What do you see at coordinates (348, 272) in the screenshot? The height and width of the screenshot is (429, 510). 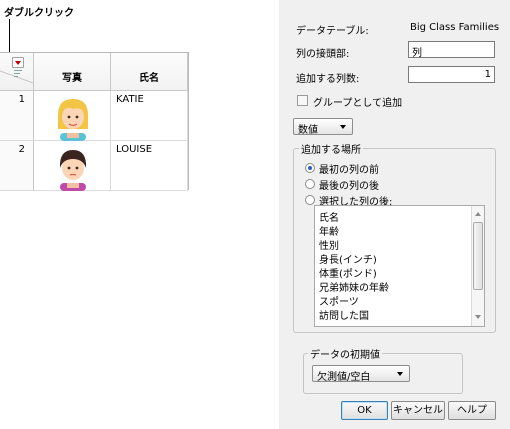 I see `list-item: 体重(ポンド)` at bounding box center [348, 272].